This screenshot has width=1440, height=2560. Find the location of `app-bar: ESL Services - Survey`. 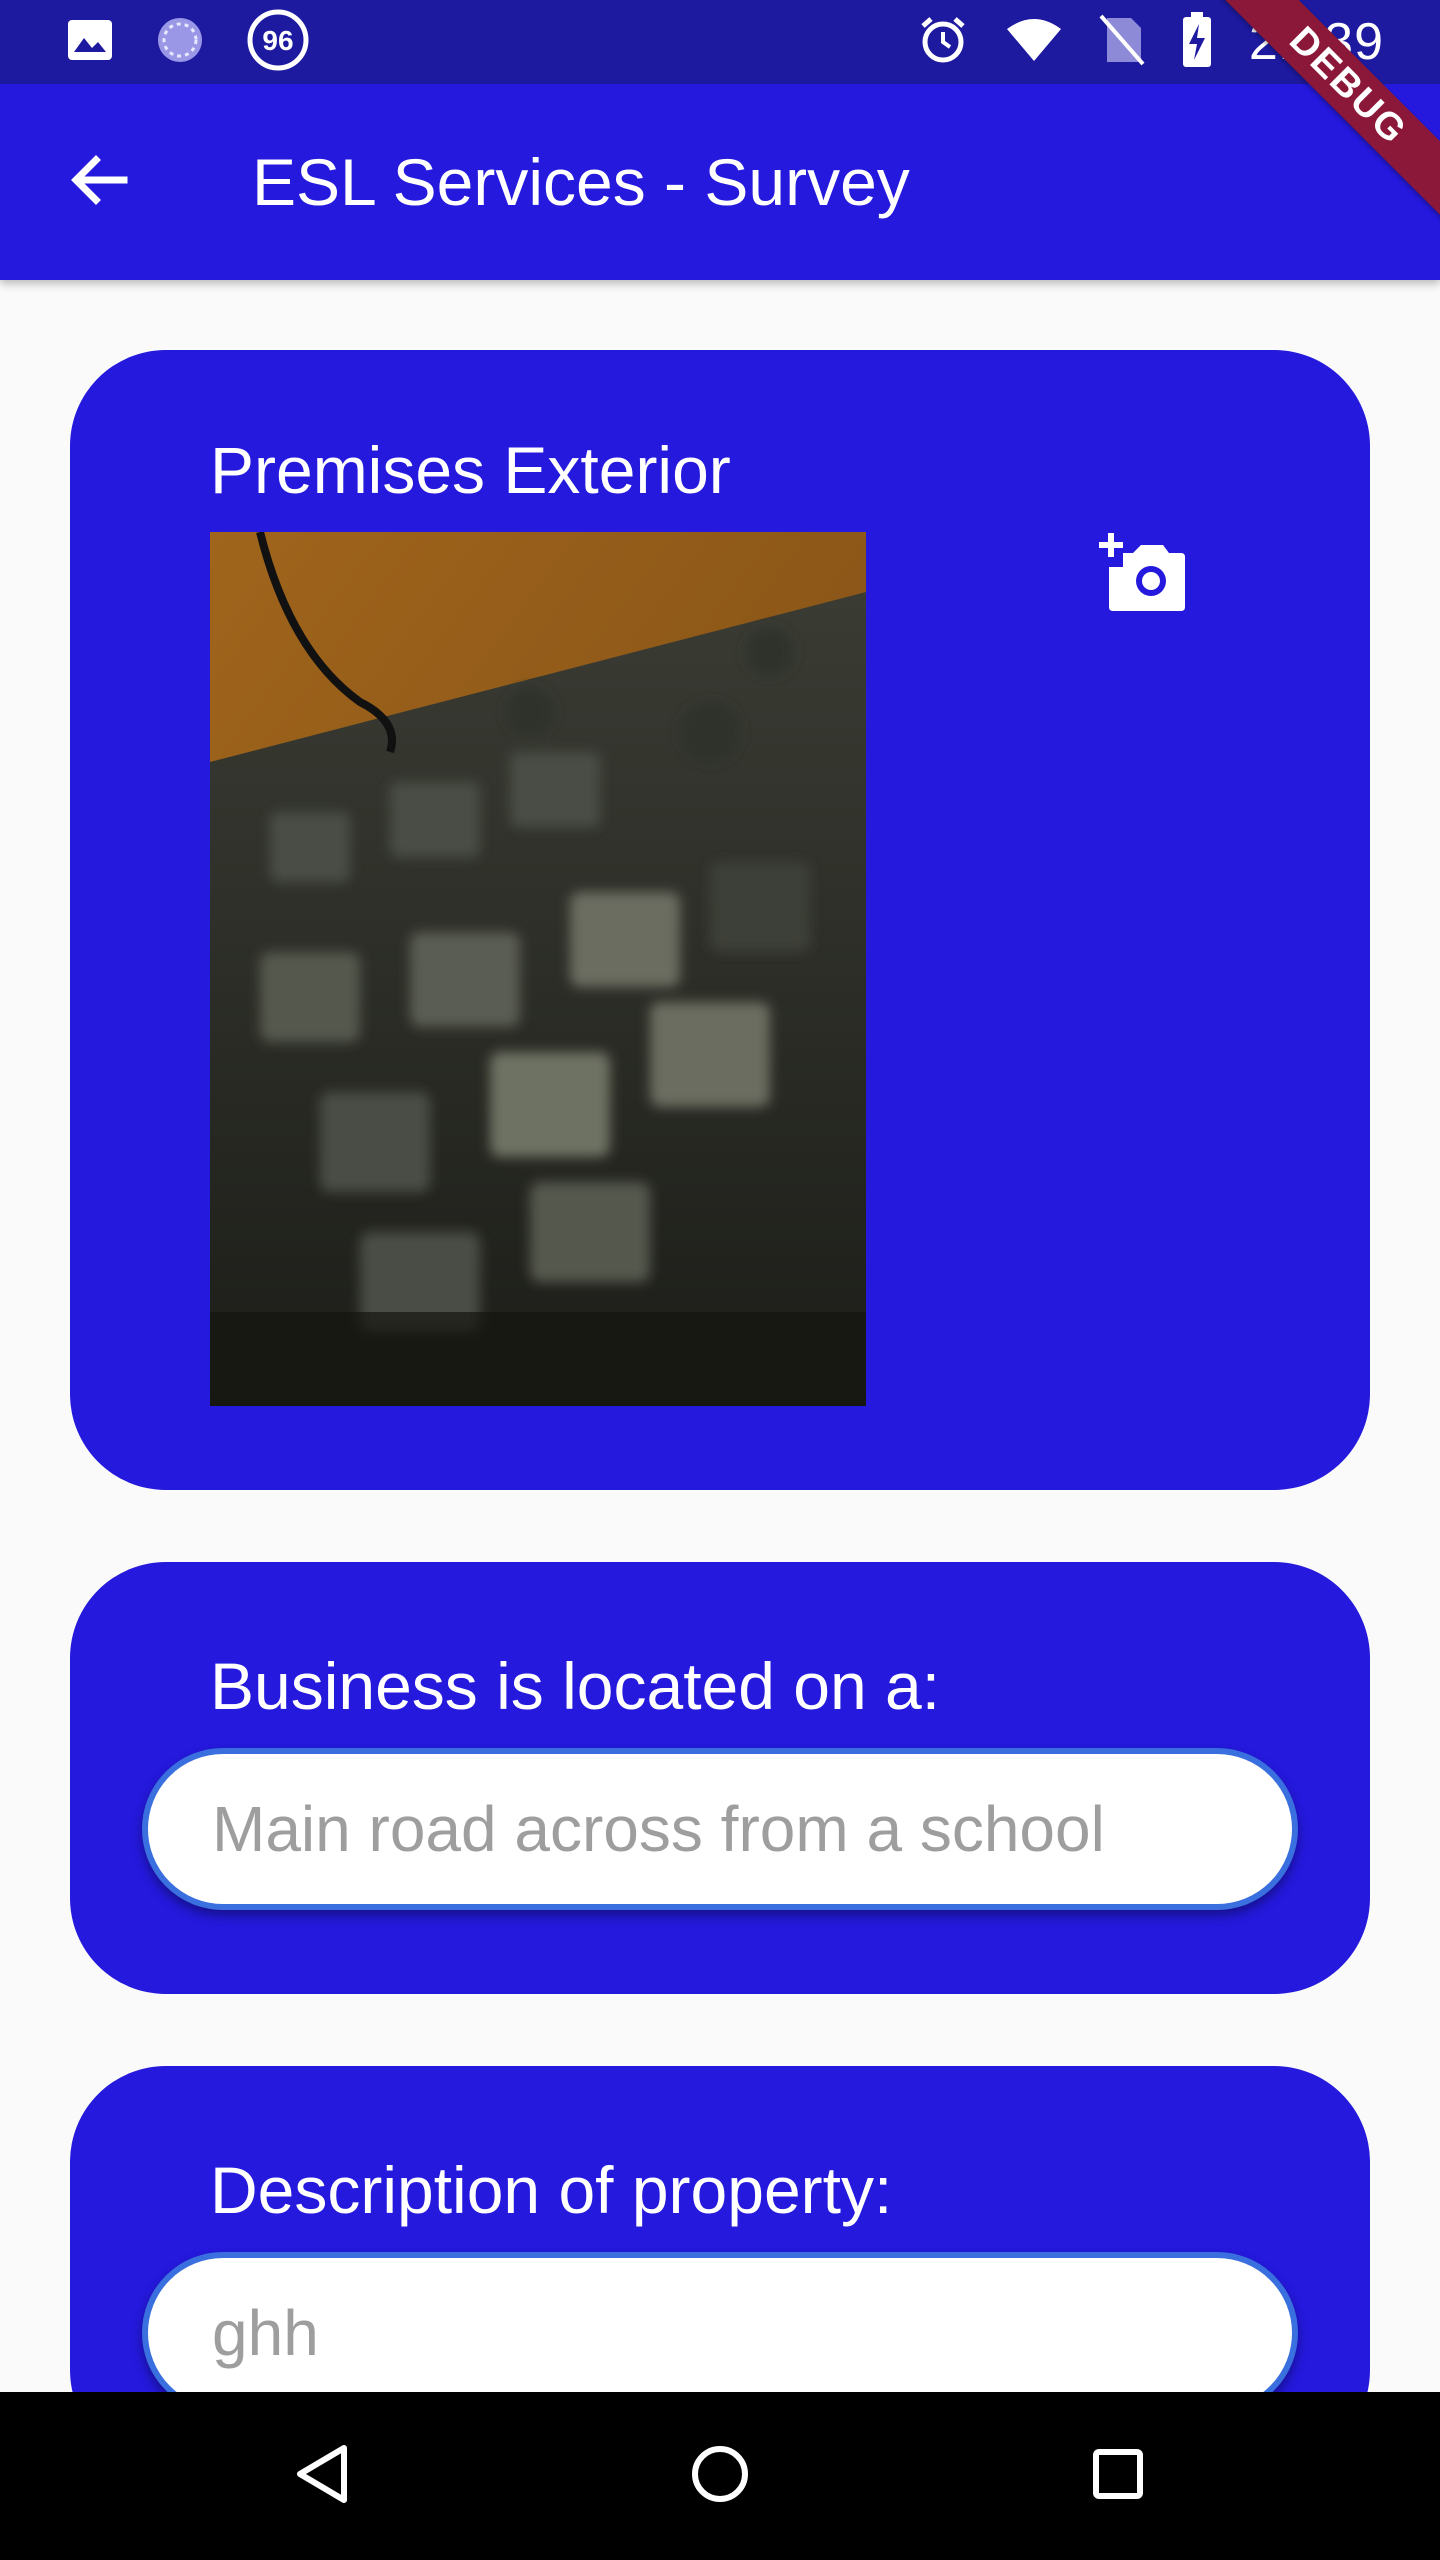

app-bar: ESL Services - Survey is located at coordinates (720, 182).